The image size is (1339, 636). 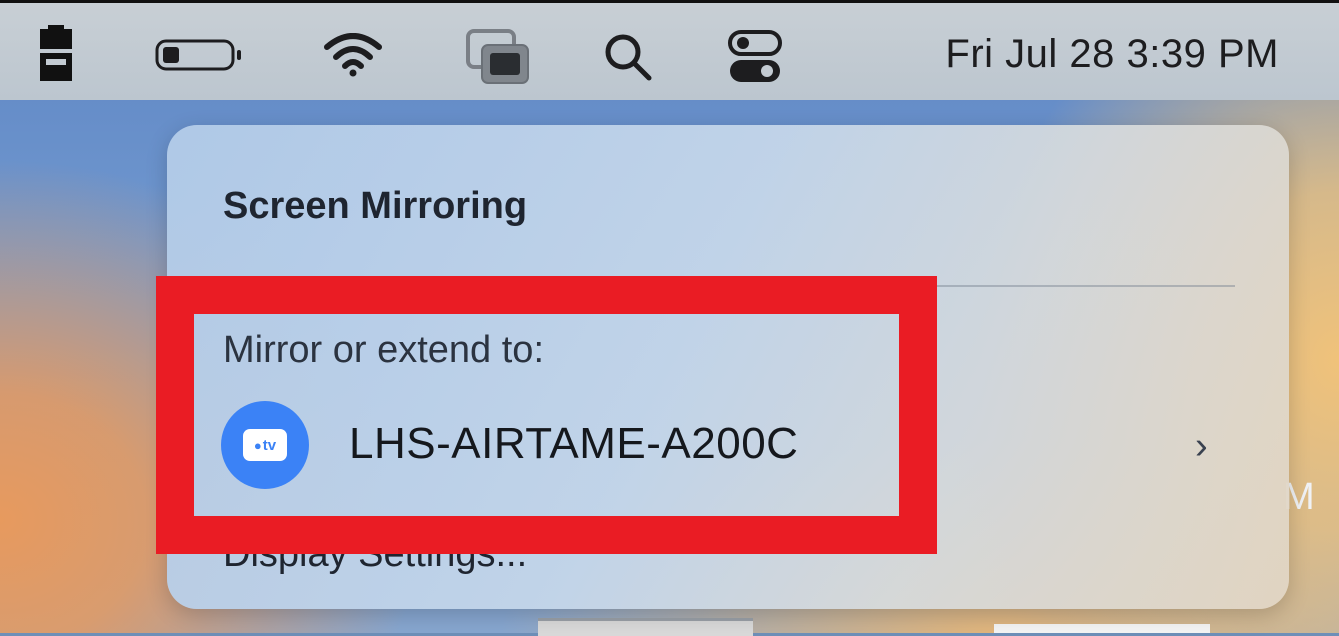 What do you see at coordinates (645, 627) in the screenshot?
I see `background-window-fragment` at bounding box center [645, 627].